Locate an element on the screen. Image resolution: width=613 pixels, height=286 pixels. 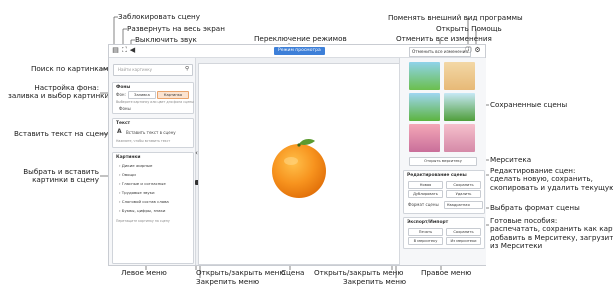
text-hint: Нажмите, чтобы вставить текст is located at coordinates (143, 141).